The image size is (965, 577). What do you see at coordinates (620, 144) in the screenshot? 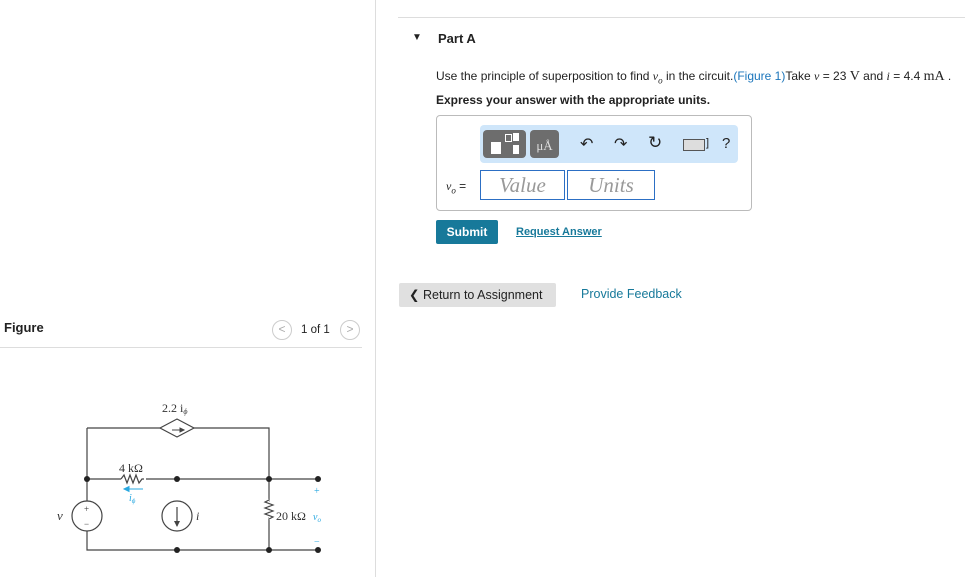
I see `redo-icon: ↷` at bounding box center [620, 144].